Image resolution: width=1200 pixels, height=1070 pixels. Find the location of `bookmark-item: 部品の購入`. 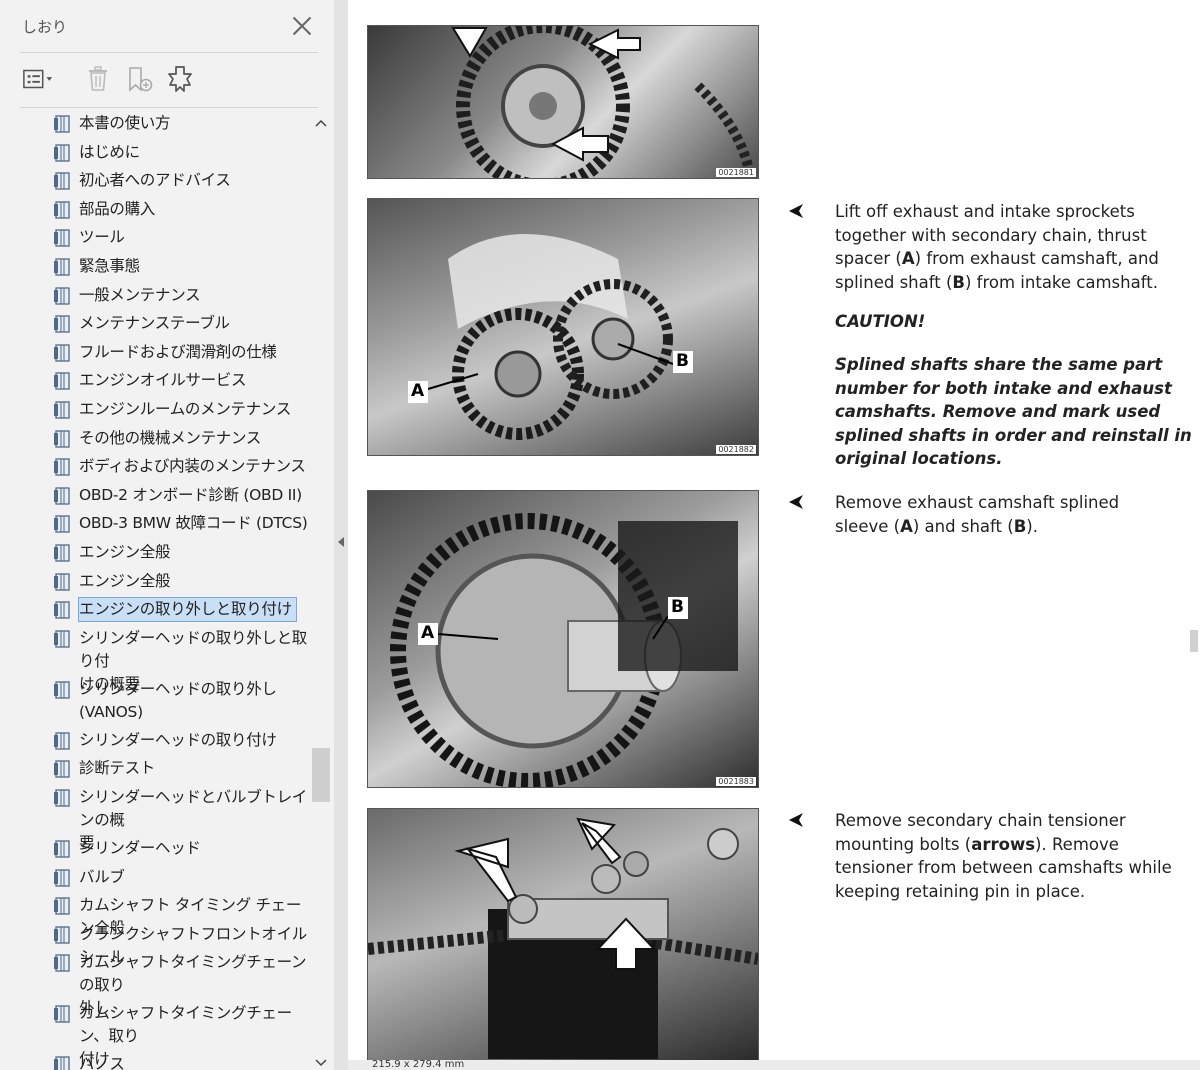

bookmark-item: 部品の購入 is located at coordinates (181, 209).